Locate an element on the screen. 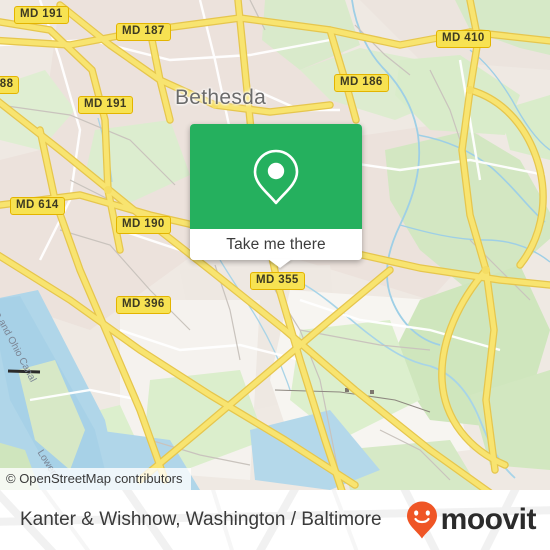 The width and height of the screenshot is (550, 550). popup-card-header is located at coordinates (276, 176).